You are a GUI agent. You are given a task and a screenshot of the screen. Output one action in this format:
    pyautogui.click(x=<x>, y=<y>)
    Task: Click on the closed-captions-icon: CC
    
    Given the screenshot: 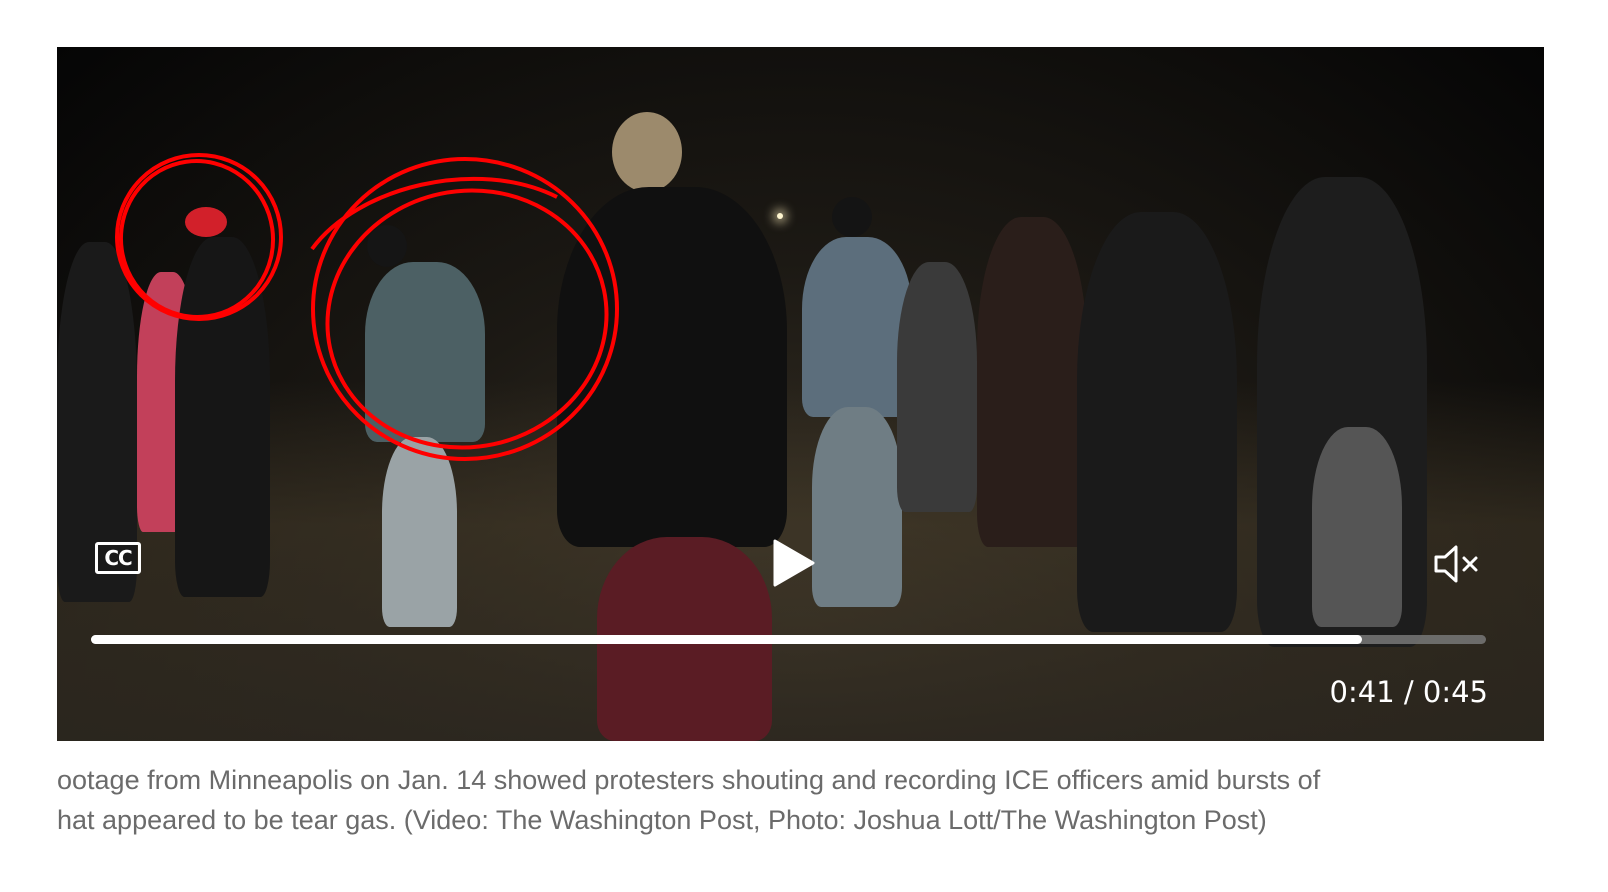 What is the action you would take?
    pyautogui.click(x=118, y=558)
    